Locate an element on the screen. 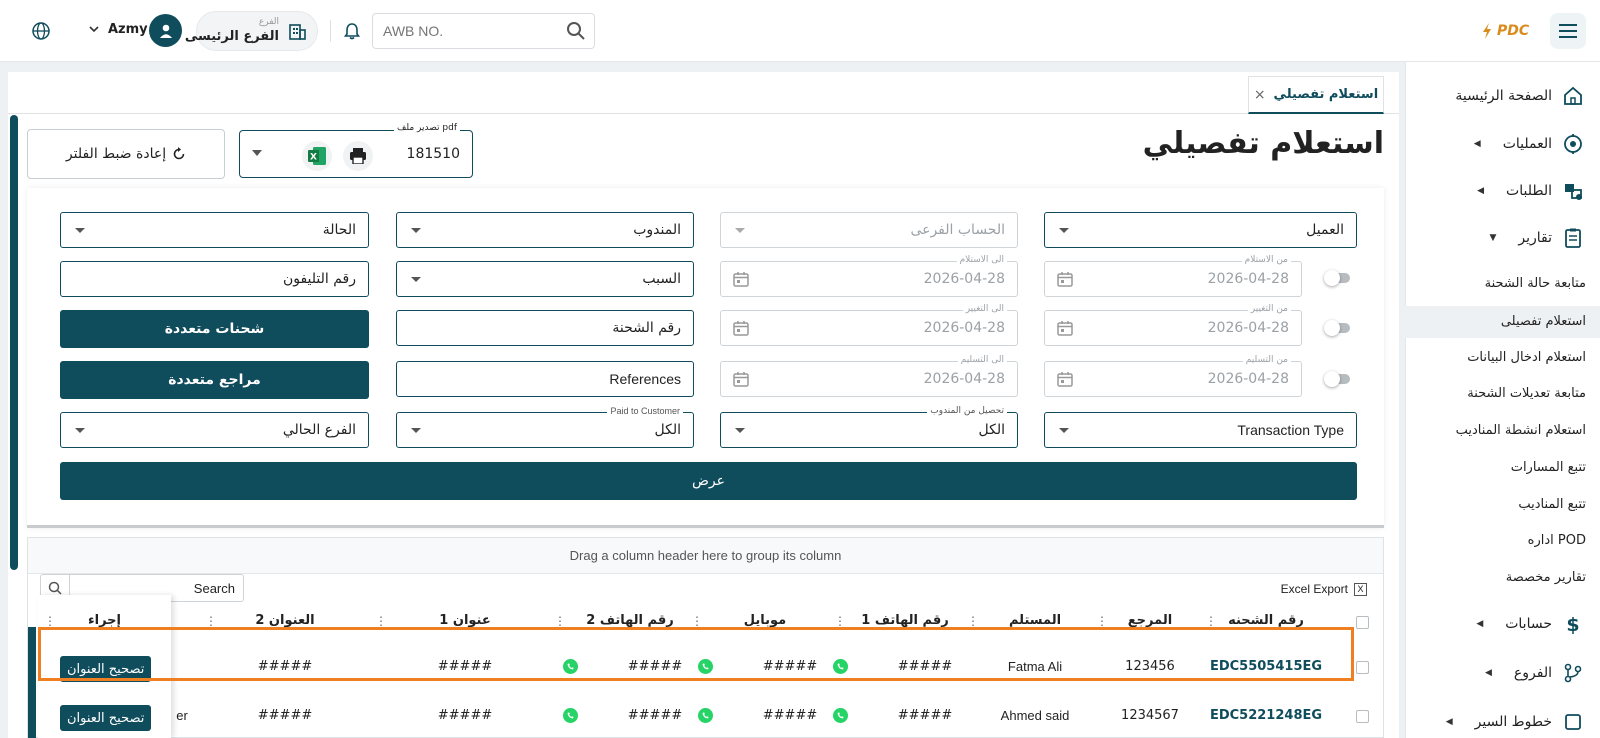 Image resolution: width=1600 pixels, height=738 pixels. awb-search is located at coordinates (483, 31).